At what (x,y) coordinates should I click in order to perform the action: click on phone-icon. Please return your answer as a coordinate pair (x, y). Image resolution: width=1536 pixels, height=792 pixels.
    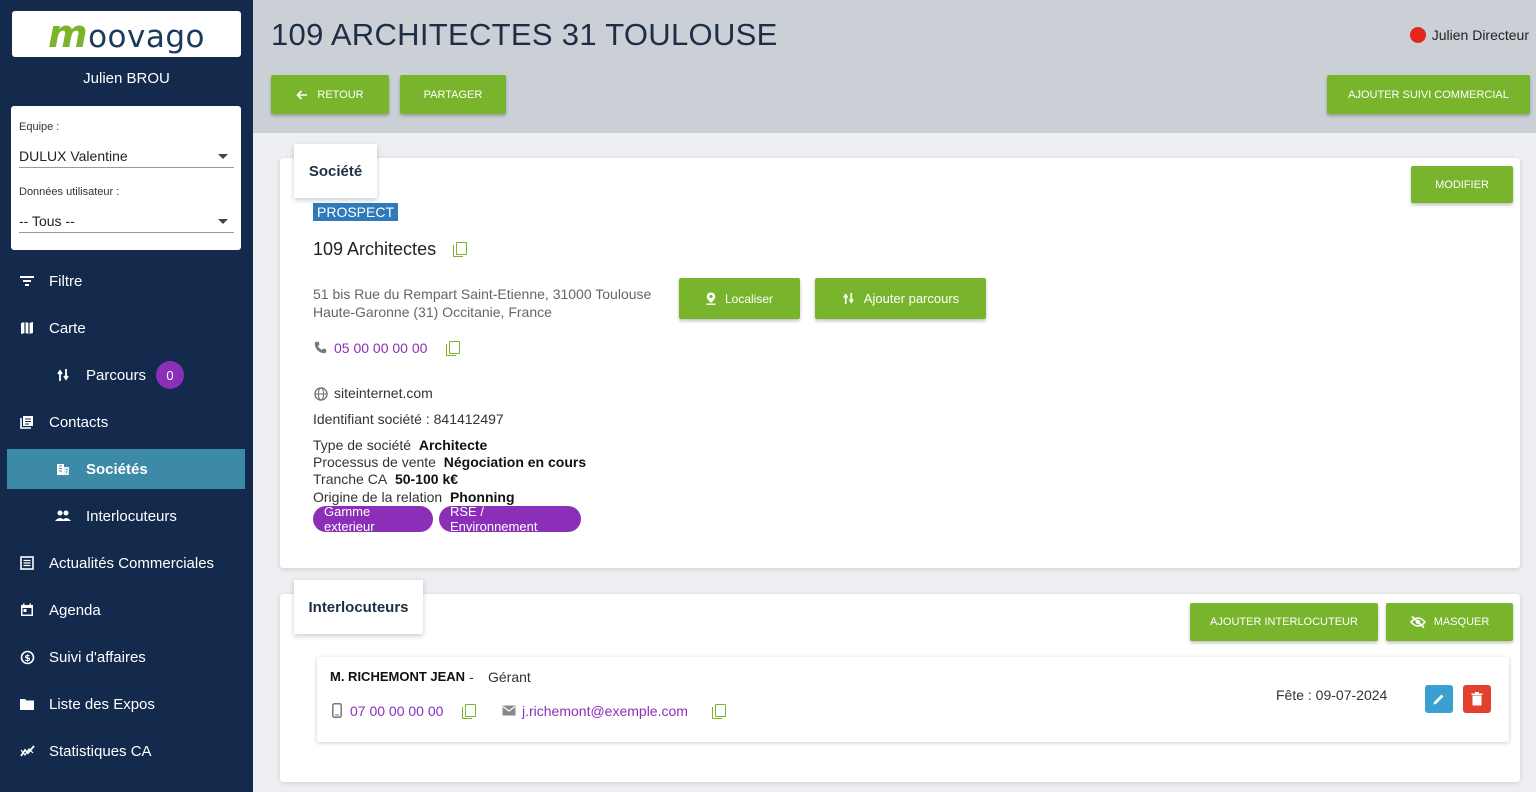
    Looking at the image, I should click on (320, 347).